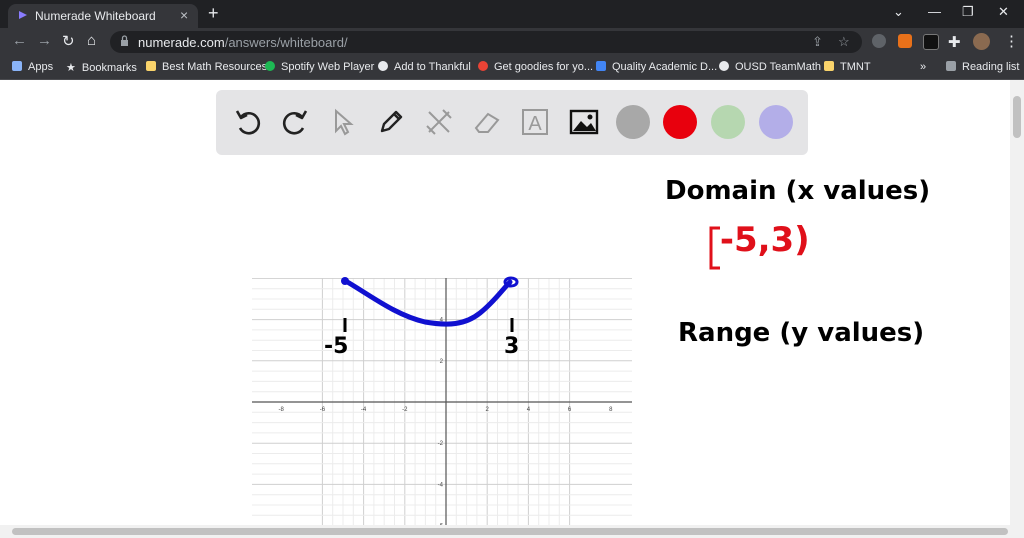  Describe the element at coordinates (1017, 302) in the screenshot. I see `vertical-scrollbar` at that location.